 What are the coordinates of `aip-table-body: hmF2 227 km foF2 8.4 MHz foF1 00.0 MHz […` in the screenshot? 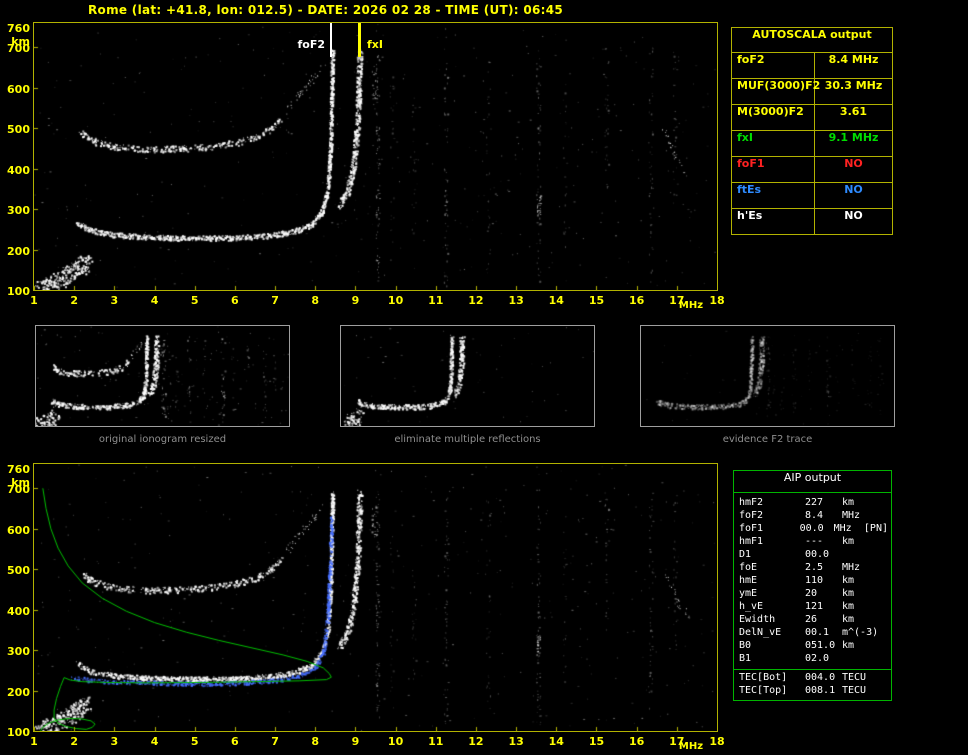 It's located at (812, 581).